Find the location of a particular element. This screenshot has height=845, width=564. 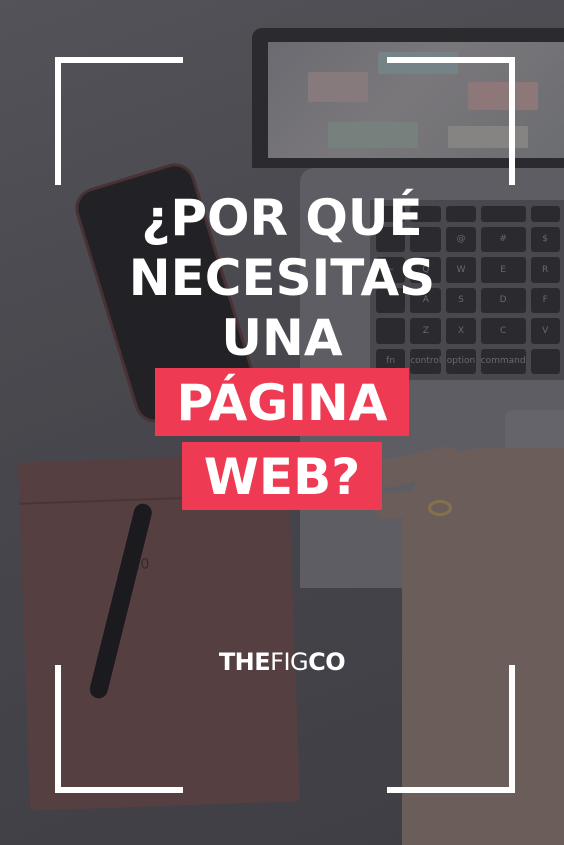

frame-corner-bottom-left is located at coordinates (119, 729).